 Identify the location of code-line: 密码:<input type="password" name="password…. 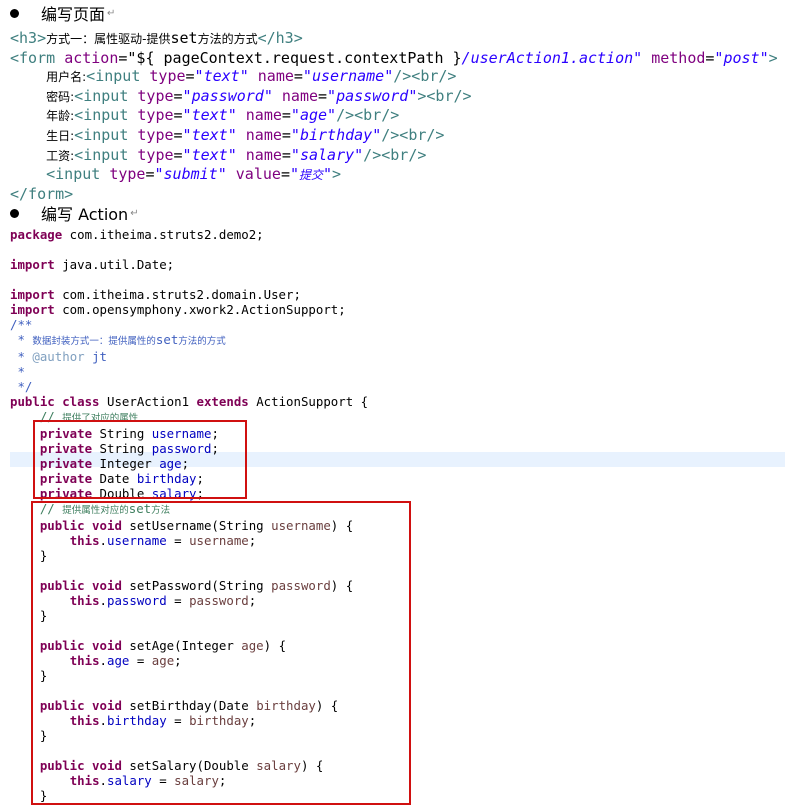
(394, 97).